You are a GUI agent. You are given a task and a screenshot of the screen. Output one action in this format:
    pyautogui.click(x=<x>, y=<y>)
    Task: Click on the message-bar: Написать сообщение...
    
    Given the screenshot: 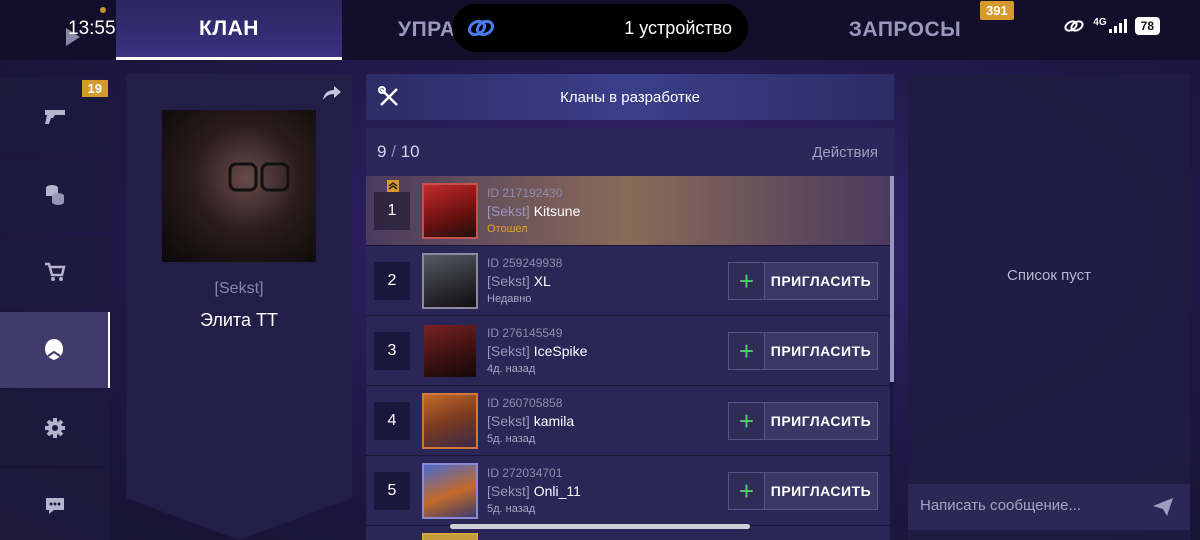 What is the action you would take?
    pyautogui.click(x=1049, y=507)
    